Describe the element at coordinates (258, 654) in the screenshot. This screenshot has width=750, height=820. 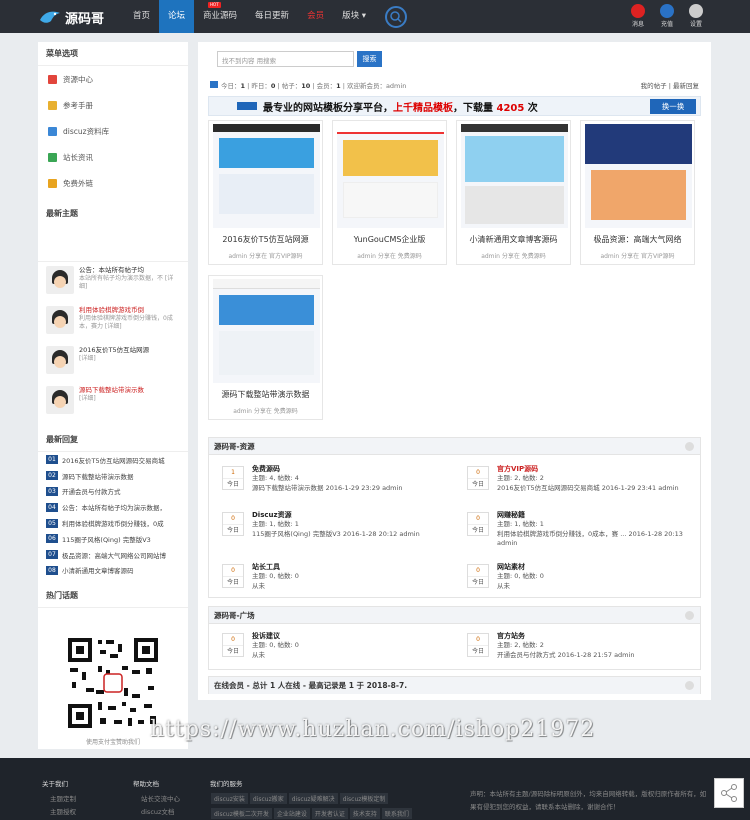
I see `forum-last-post: 从未` at that location.